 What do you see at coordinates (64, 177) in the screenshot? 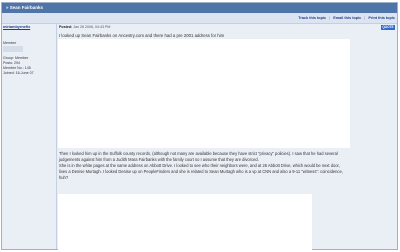
I see `post-text-line: huh?` at bounding box center [64, 177].